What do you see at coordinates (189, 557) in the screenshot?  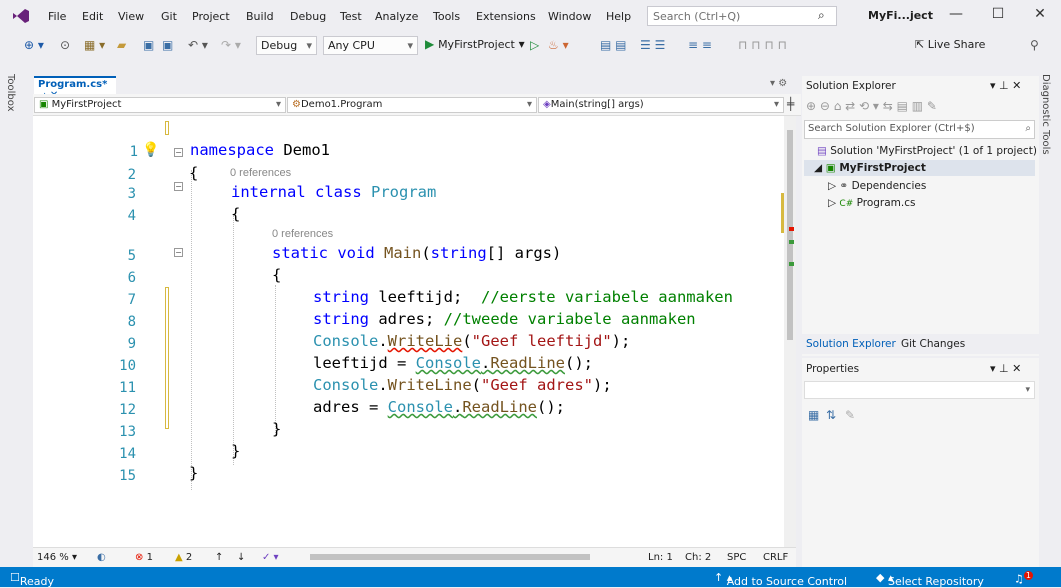 I see `warning-count-value: 2` at bounding box center [189, 557].